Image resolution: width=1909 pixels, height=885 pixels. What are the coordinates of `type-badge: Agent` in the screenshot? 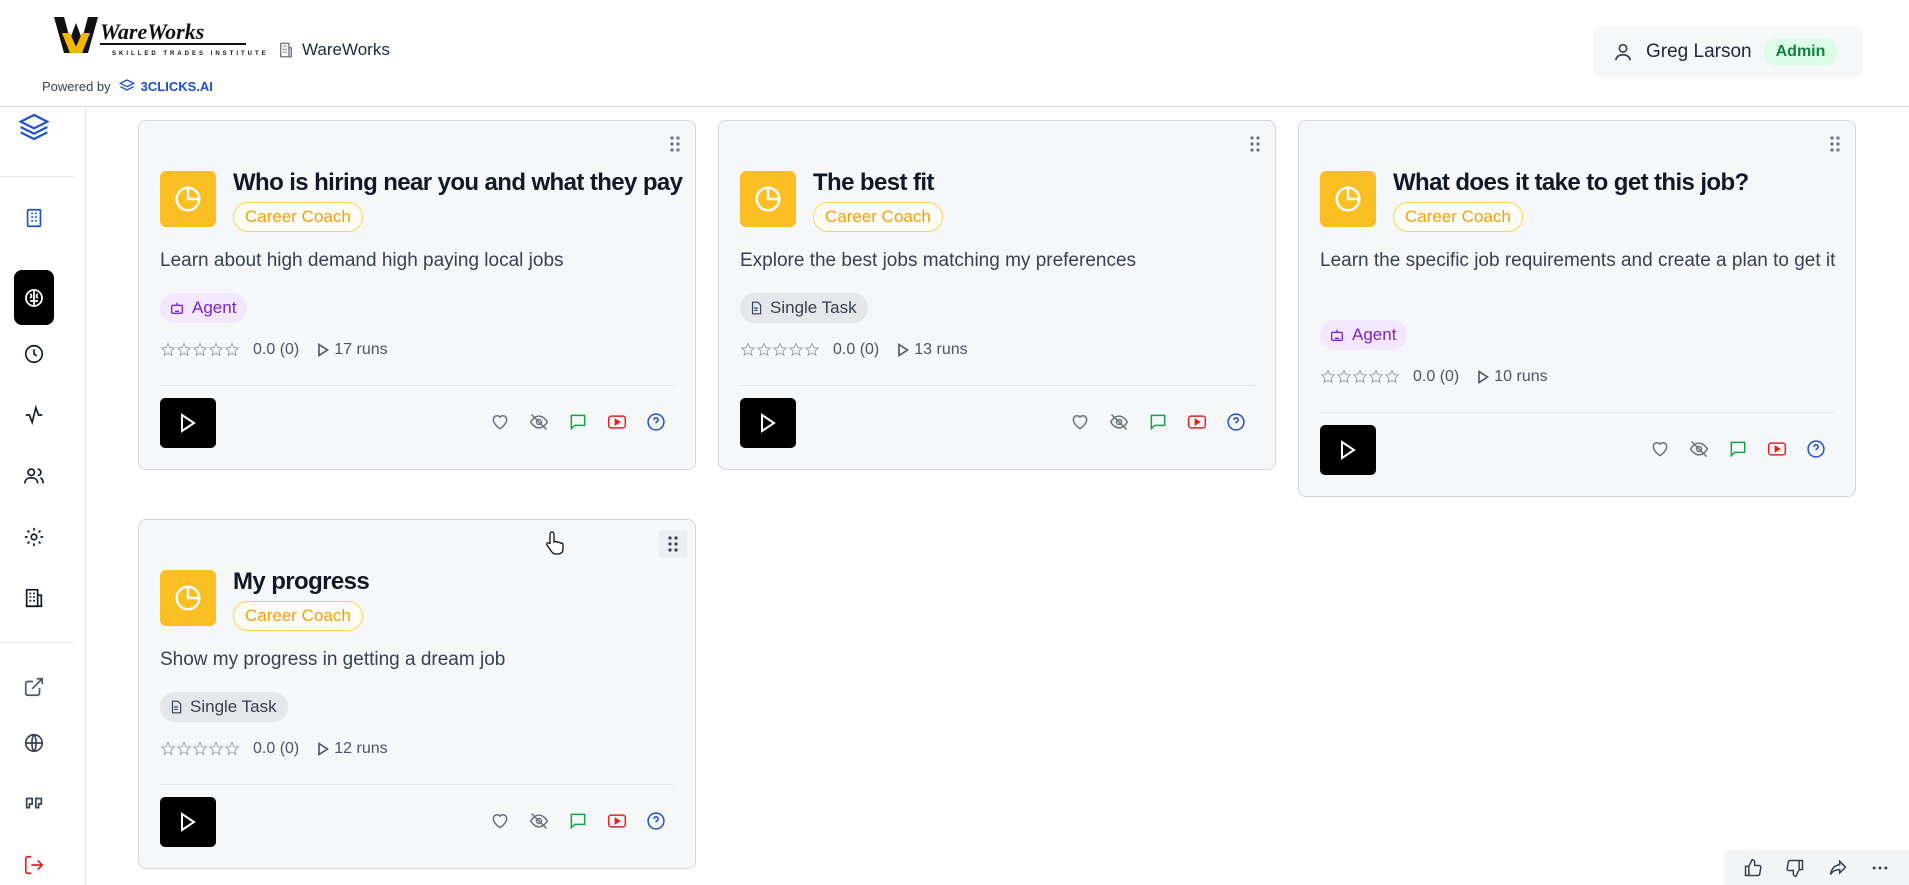 It's located at (204, 308).